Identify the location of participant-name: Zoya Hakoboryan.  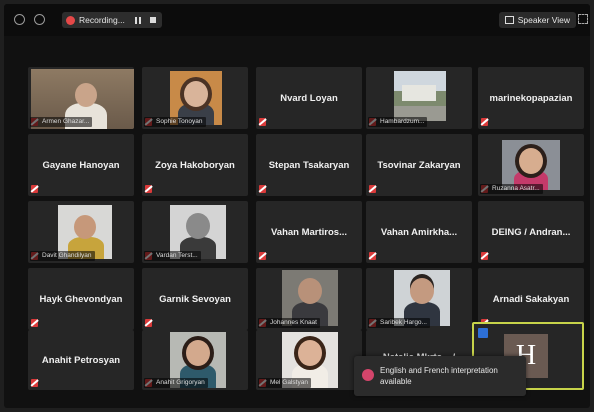
(195, 165).